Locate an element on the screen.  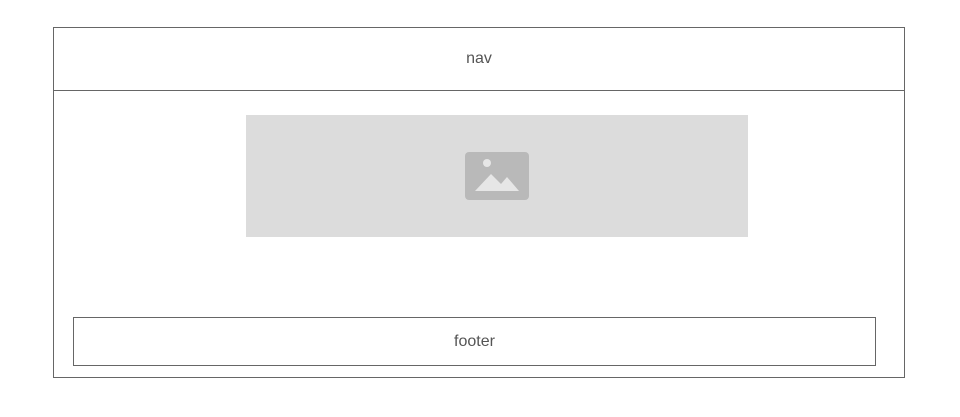
footer-label: footer is located at coordinates (474, 341).